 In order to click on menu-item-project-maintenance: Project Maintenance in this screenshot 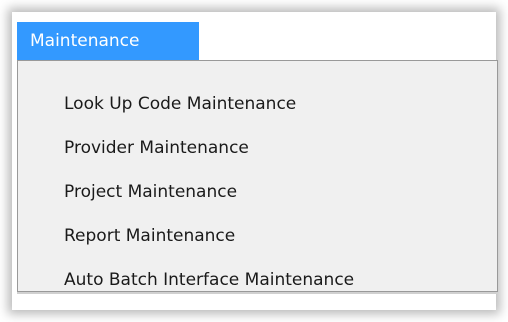, I will do `click(150, 192)`.